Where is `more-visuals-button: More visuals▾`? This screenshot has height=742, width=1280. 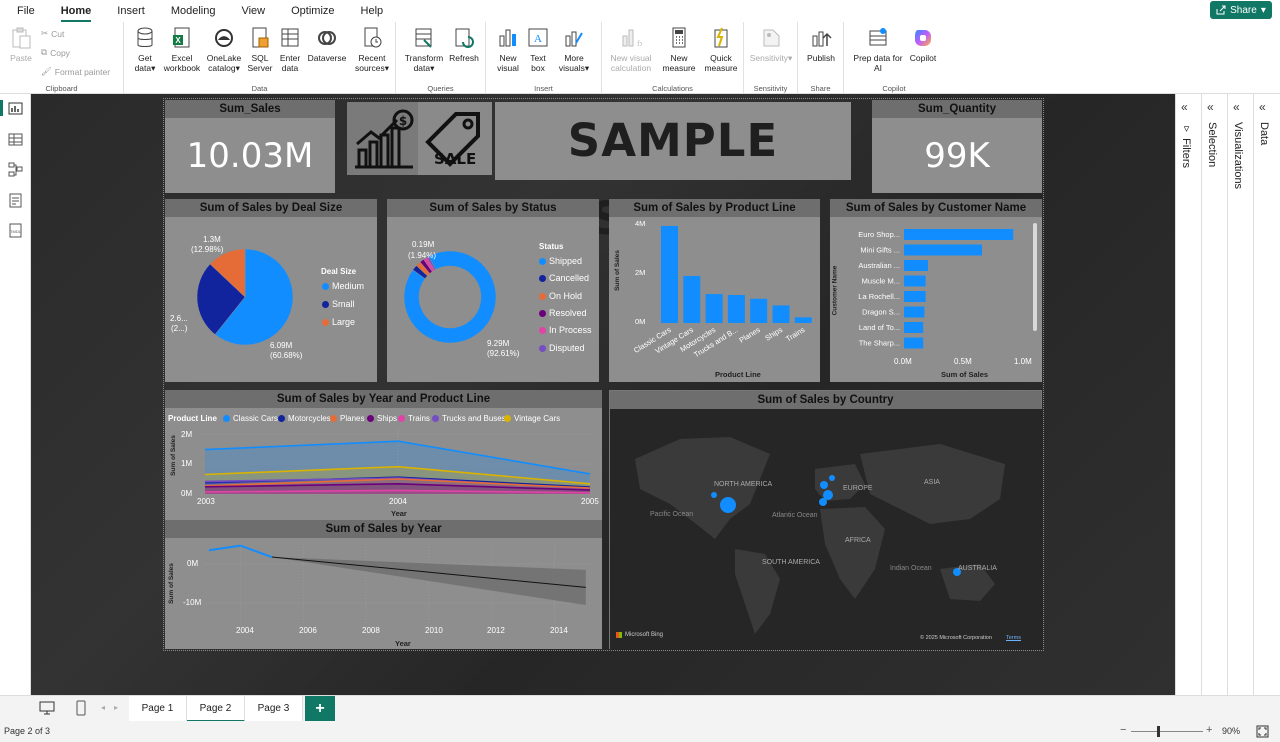
more-visuals-button: More visuals▾ is located at coordinates (574, 49).